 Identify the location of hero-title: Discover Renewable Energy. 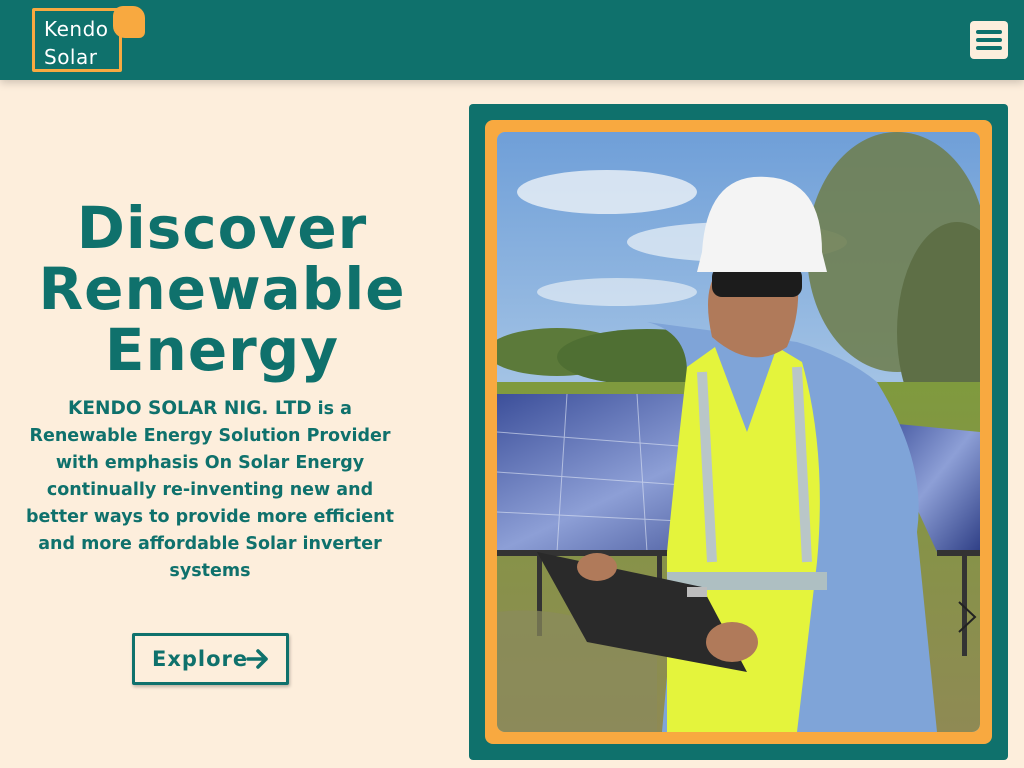
(222, 289).